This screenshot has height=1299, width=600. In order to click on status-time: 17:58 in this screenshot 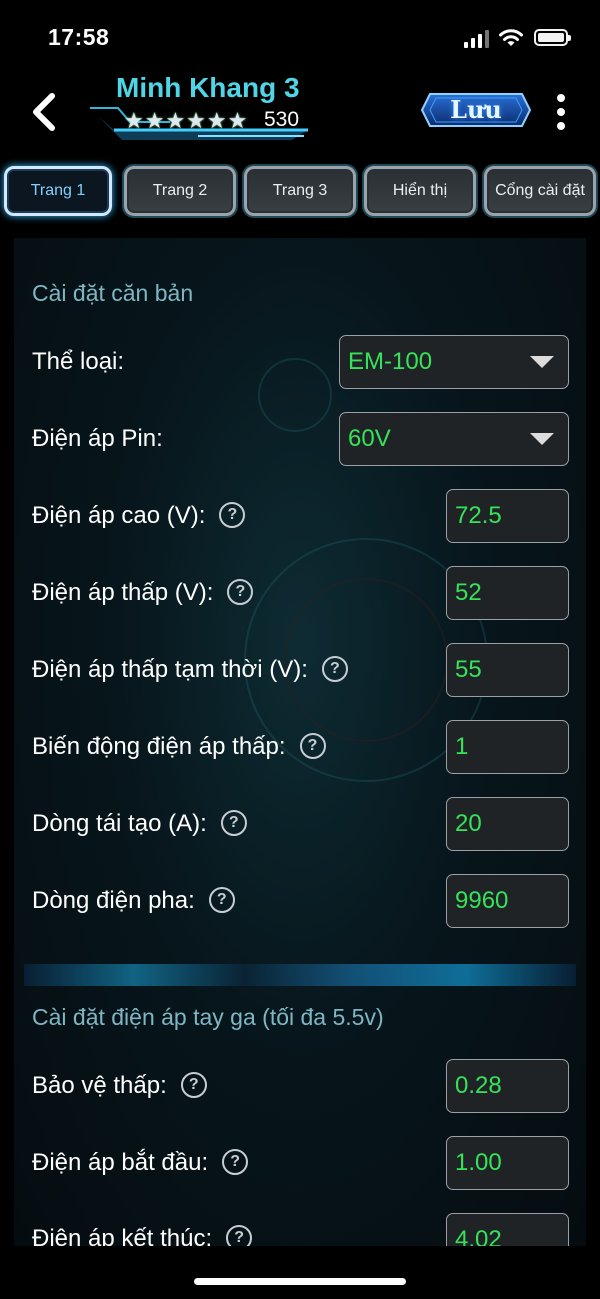, I will do `click(79, 37)`.